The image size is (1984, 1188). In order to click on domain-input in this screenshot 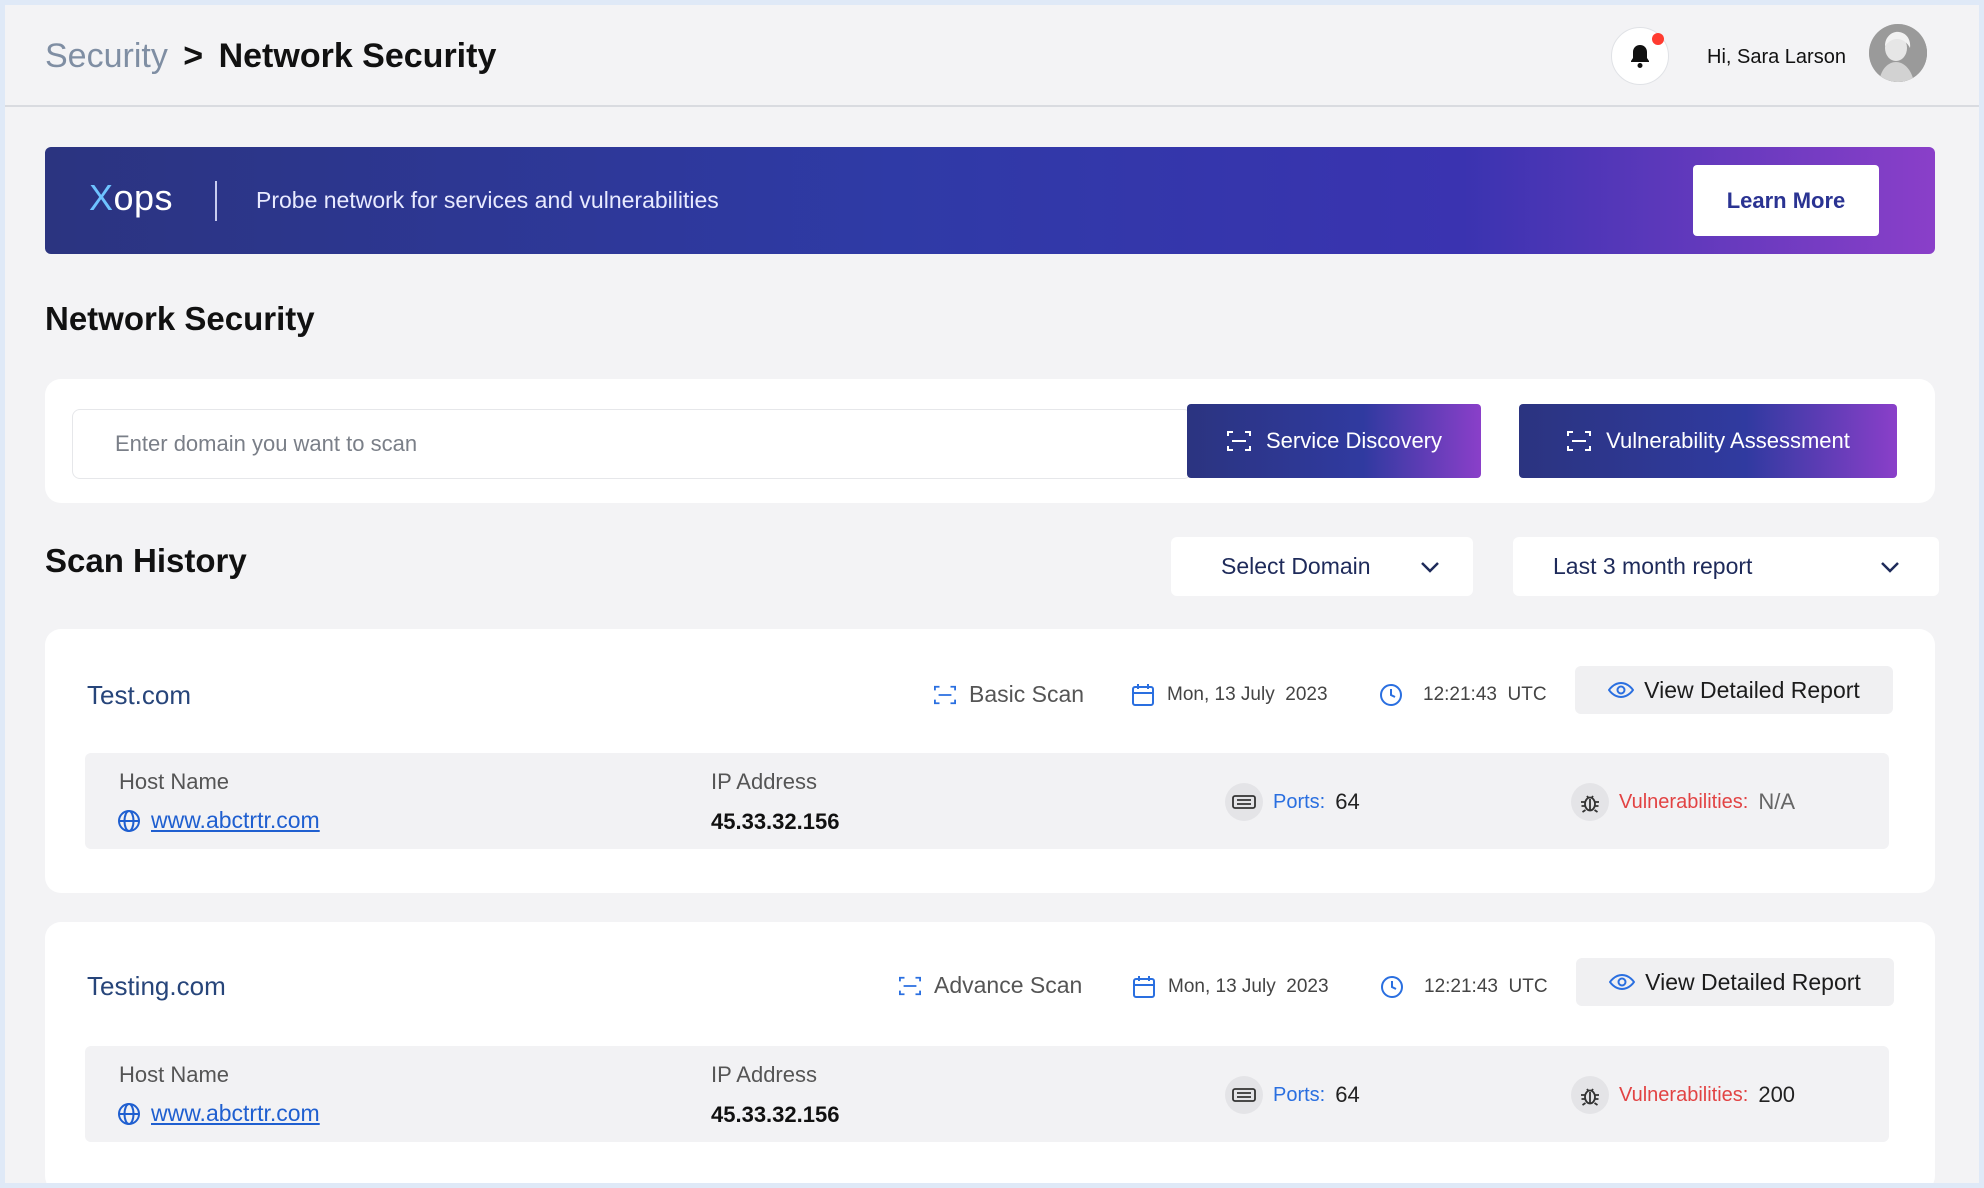, I will do `click(632, 444)`.